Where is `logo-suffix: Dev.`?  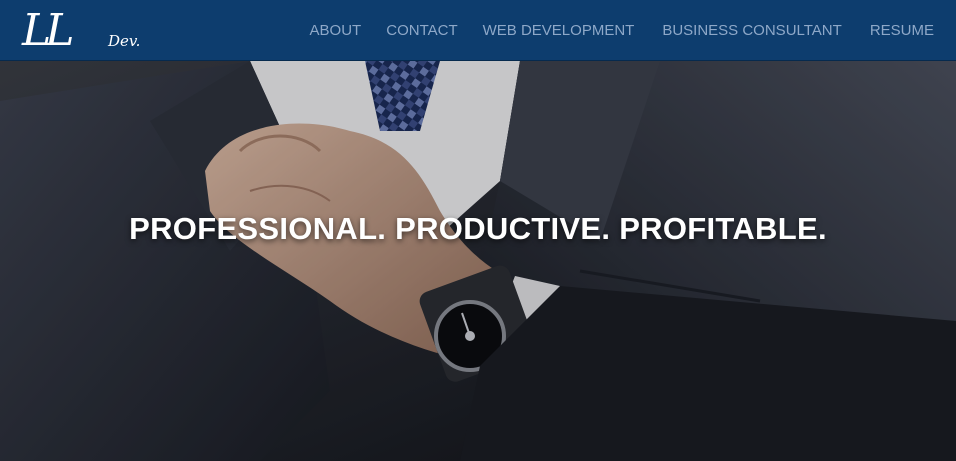 logo-suffix: Dev. is located at coordinates (124, 41).